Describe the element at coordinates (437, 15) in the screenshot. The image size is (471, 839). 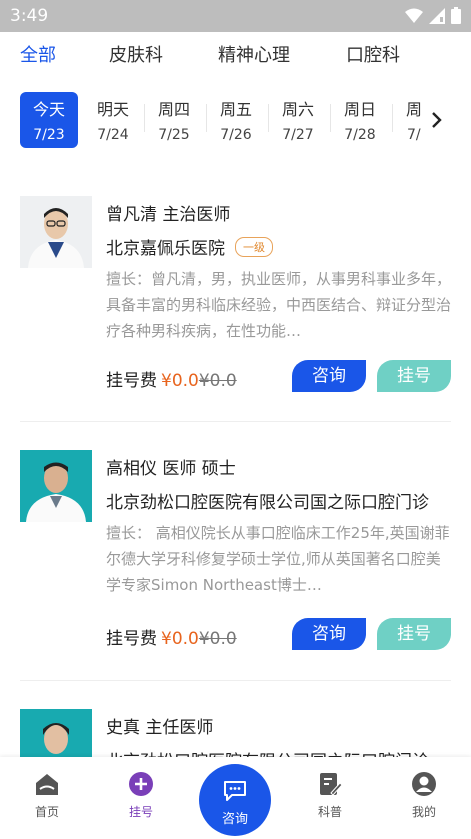
I see `signal-icon` at that location.